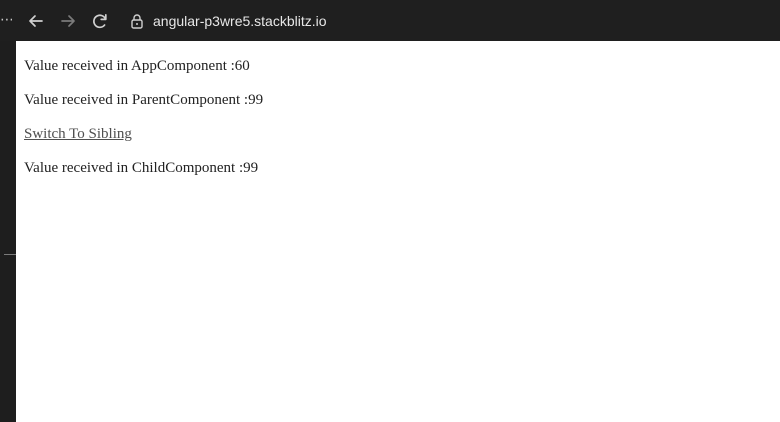  What do you see at coordinates (141, 168) in the screenshot?
I see `child-component-value: Value received in ChildComponent :99` at bounding box center [141, 168].